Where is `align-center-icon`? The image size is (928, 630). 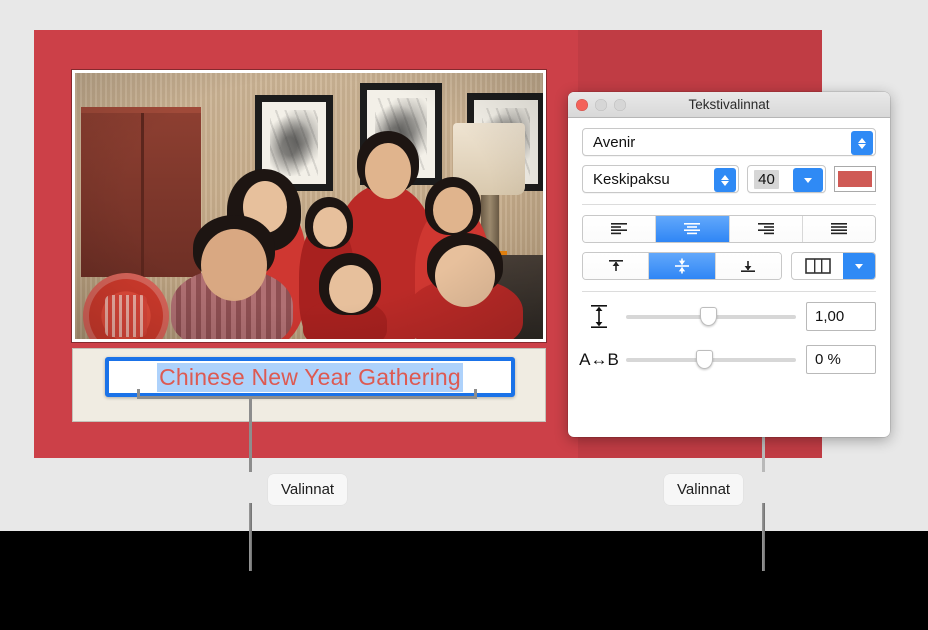 align-center-icon is located at coordinates (692, 229).